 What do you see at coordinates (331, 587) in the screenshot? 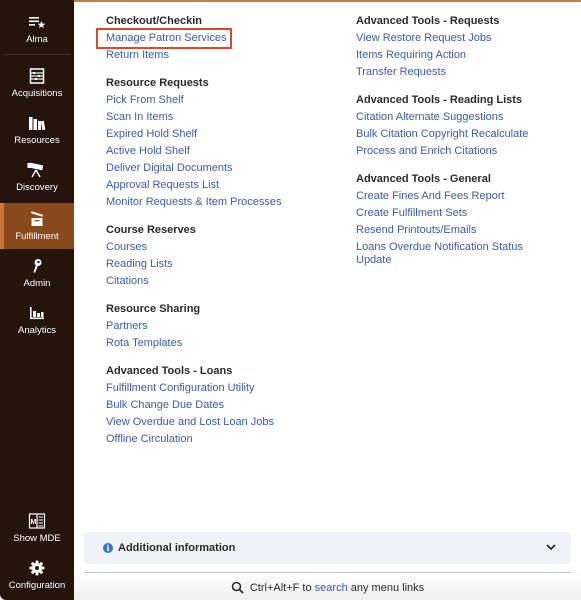
I see `search-keyword: search` at bounding box center [331, 587].